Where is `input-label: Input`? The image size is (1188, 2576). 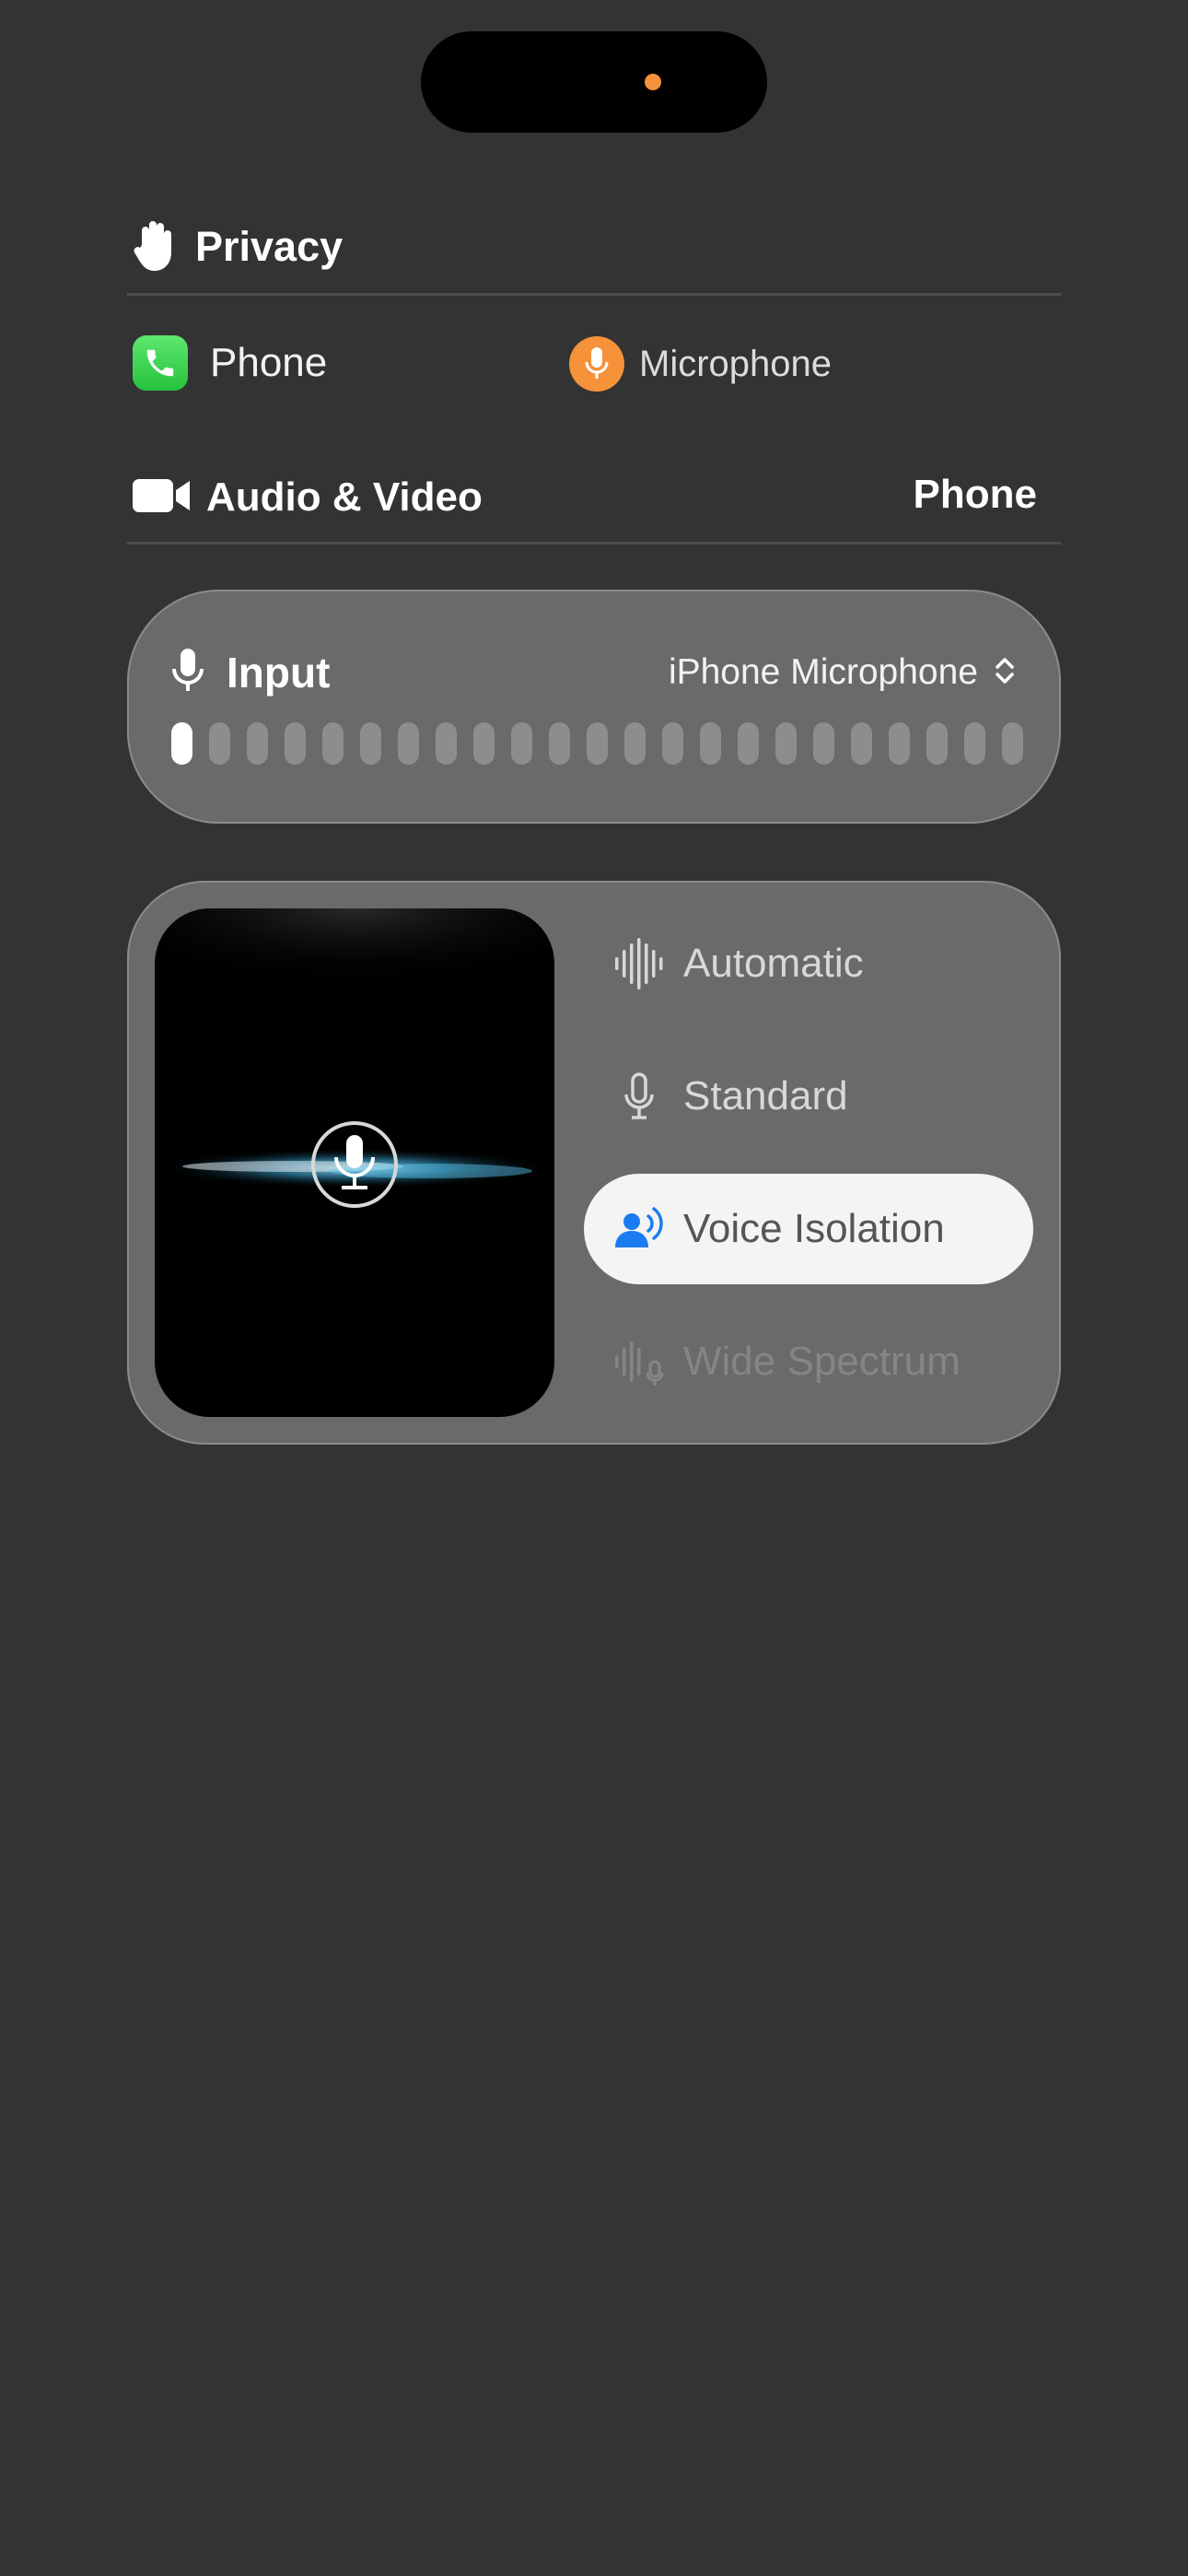
input-label: Input is located at coordinates (279, 673).